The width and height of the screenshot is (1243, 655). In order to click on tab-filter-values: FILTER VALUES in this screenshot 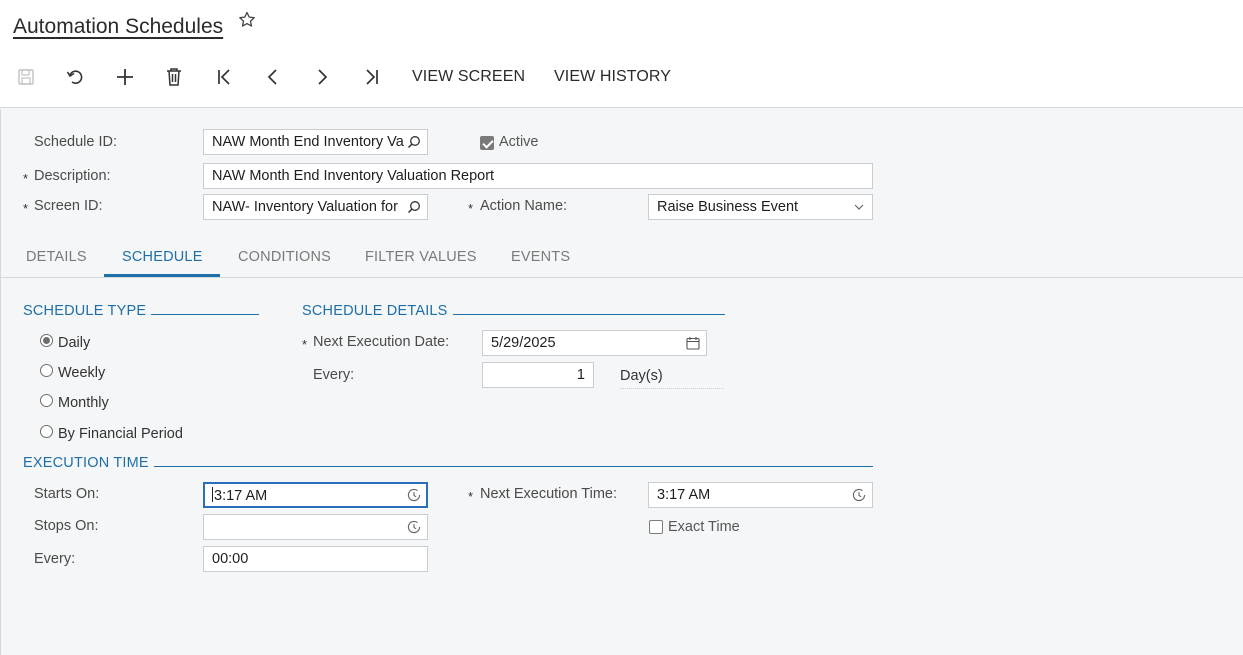, I will do `click(421, 257)`.